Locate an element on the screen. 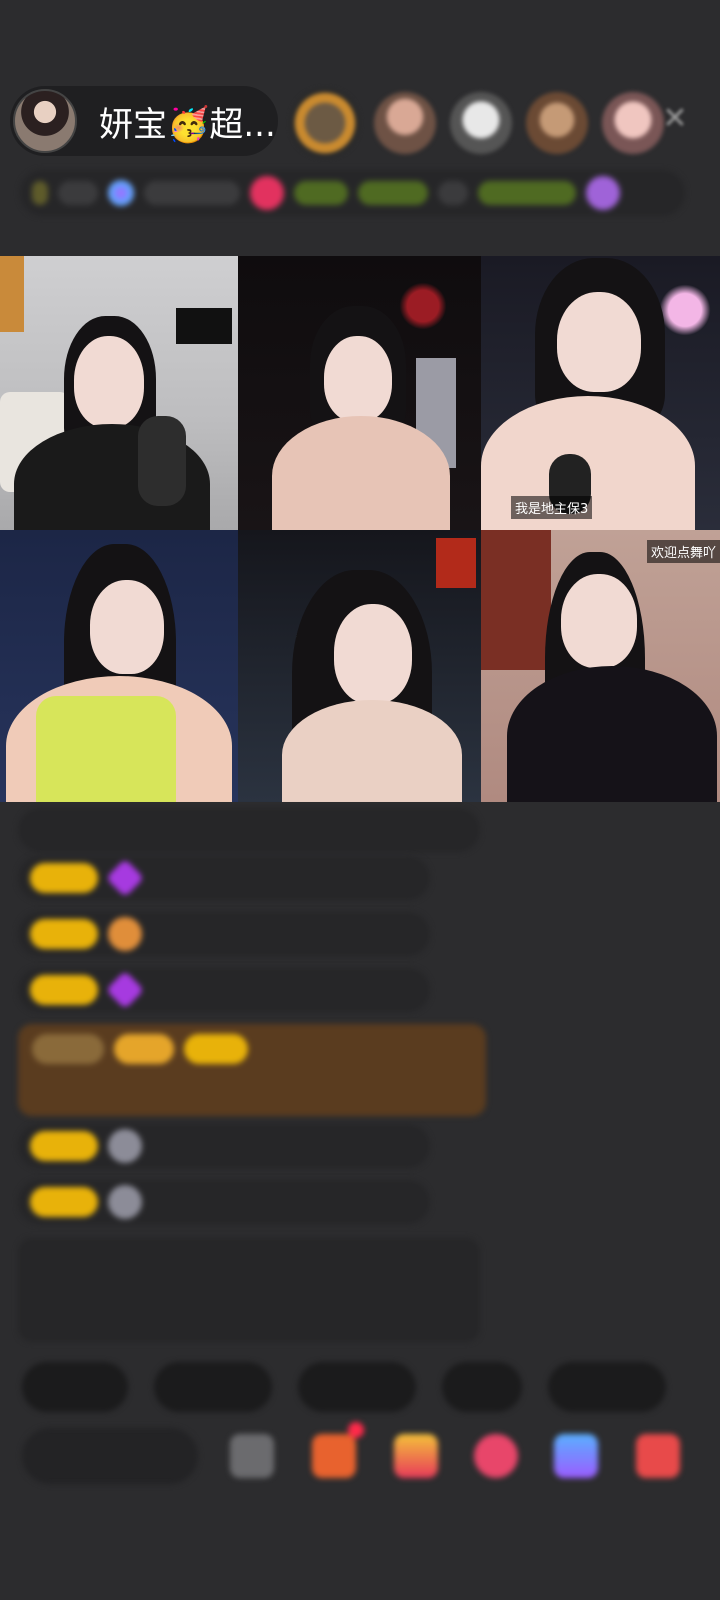 Image resolution: width=720 pixels, height=1600 pixels. room-info-strip is located at coordinates (352, 193).